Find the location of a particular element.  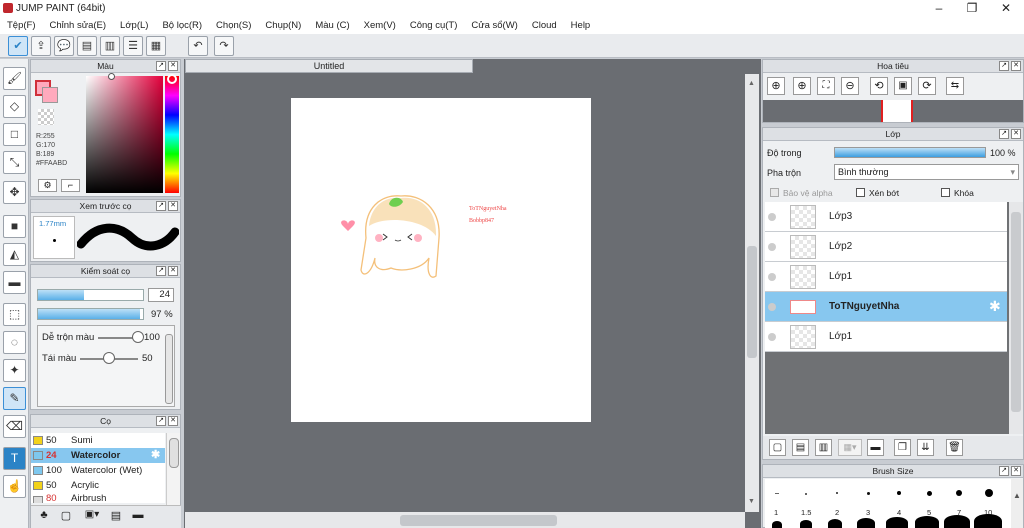

select-rect-tool-icon: ⬚ is located at coordinates (14, 314).